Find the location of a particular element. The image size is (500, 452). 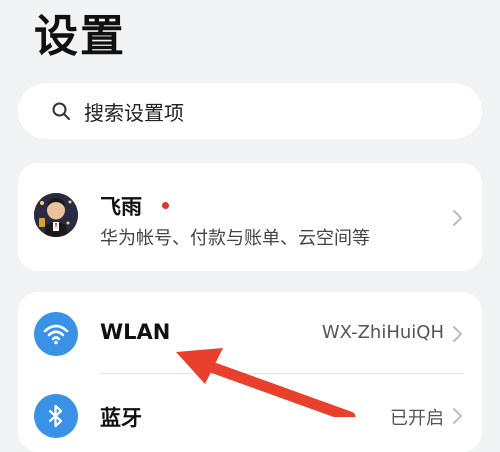

avatar is located at coordinates (56, 215).